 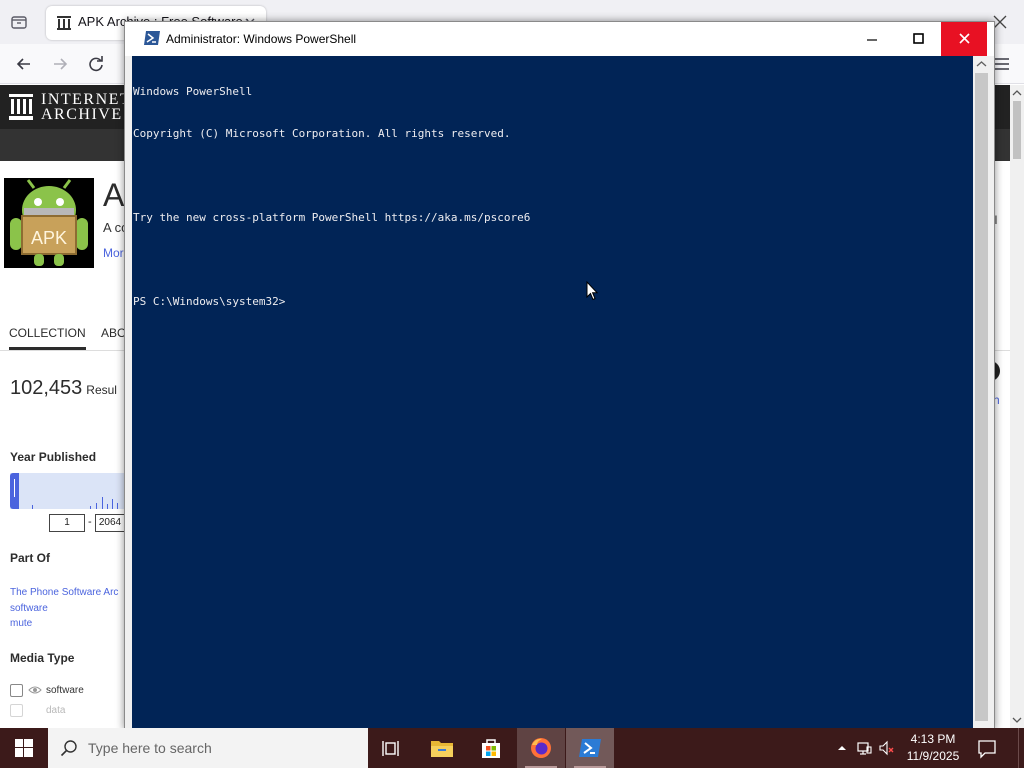 I want to click on android-apk-box-icon: APK, so click(x=49, y=222).